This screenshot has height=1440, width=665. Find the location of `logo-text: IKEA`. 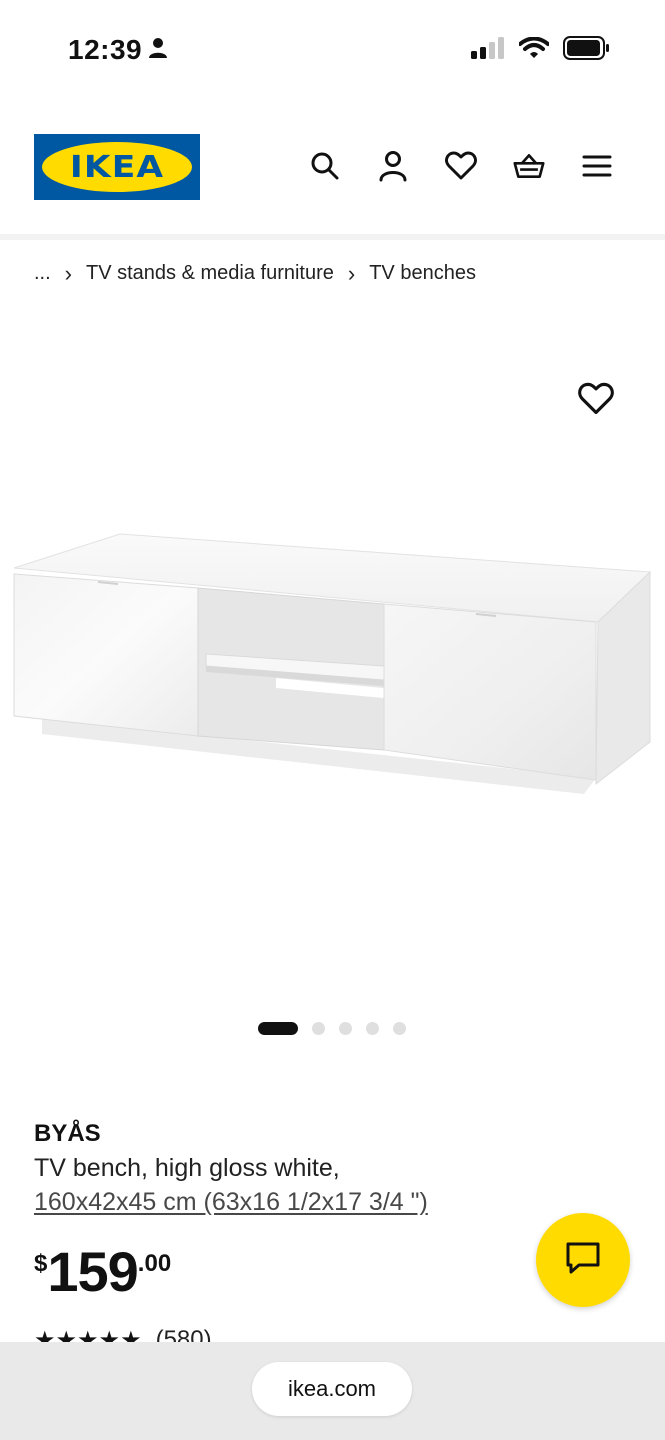

logo-text: IKEA is located at coordinates (117, 167).